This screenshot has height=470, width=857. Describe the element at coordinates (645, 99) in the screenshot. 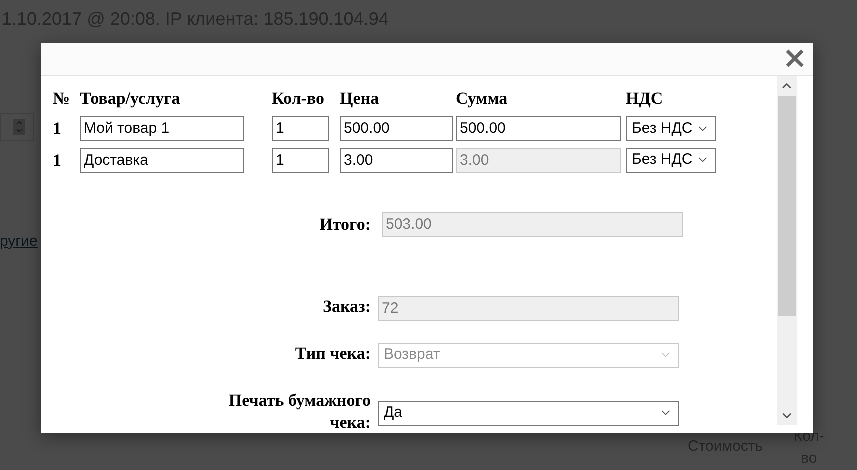

I see `column-header: НДС` at that location.